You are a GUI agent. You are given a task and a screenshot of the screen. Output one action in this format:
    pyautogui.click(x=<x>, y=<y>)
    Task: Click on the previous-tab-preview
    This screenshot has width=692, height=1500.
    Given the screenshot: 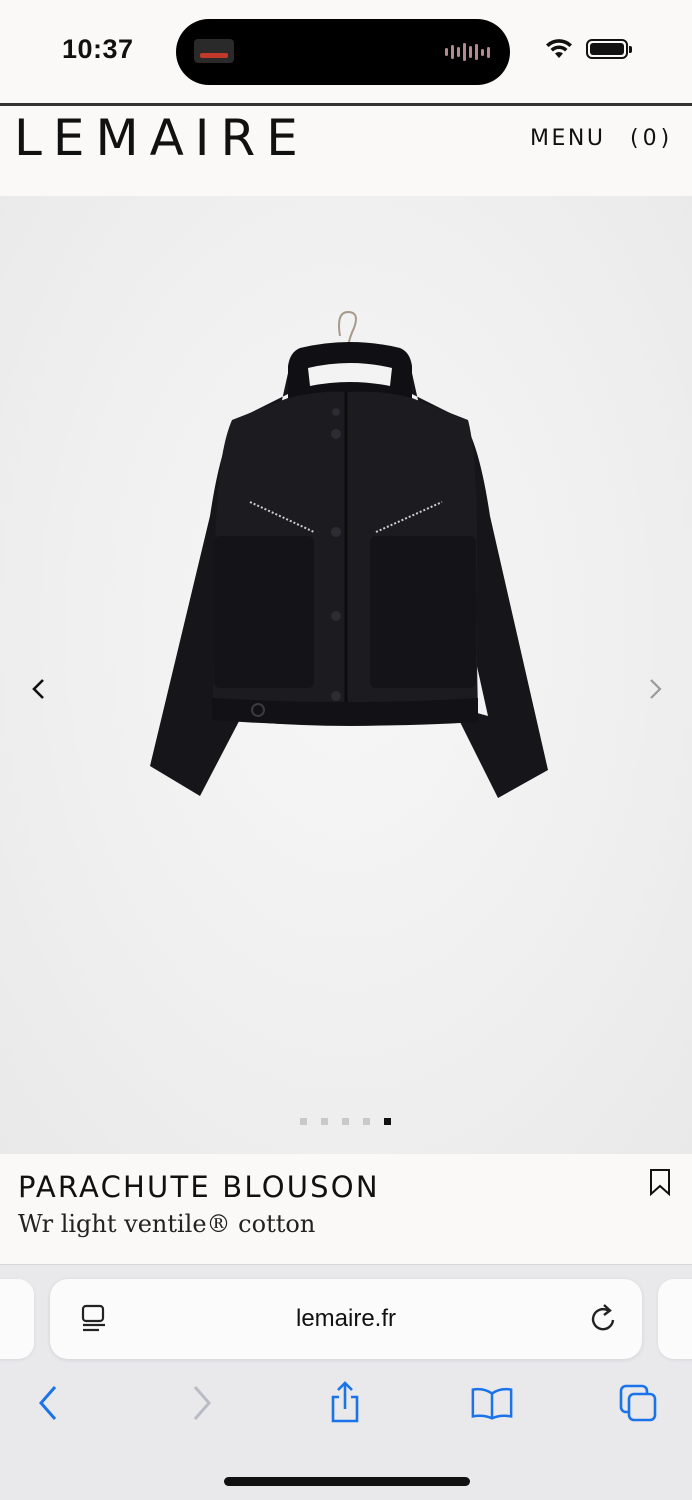 What is the action you would take?
    pyautogui.click(x=17, y=1319)
    